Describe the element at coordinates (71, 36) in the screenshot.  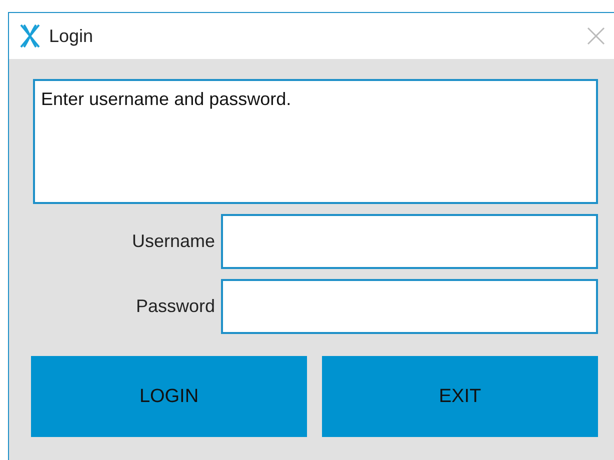
I see `window-title: Login` at that location.